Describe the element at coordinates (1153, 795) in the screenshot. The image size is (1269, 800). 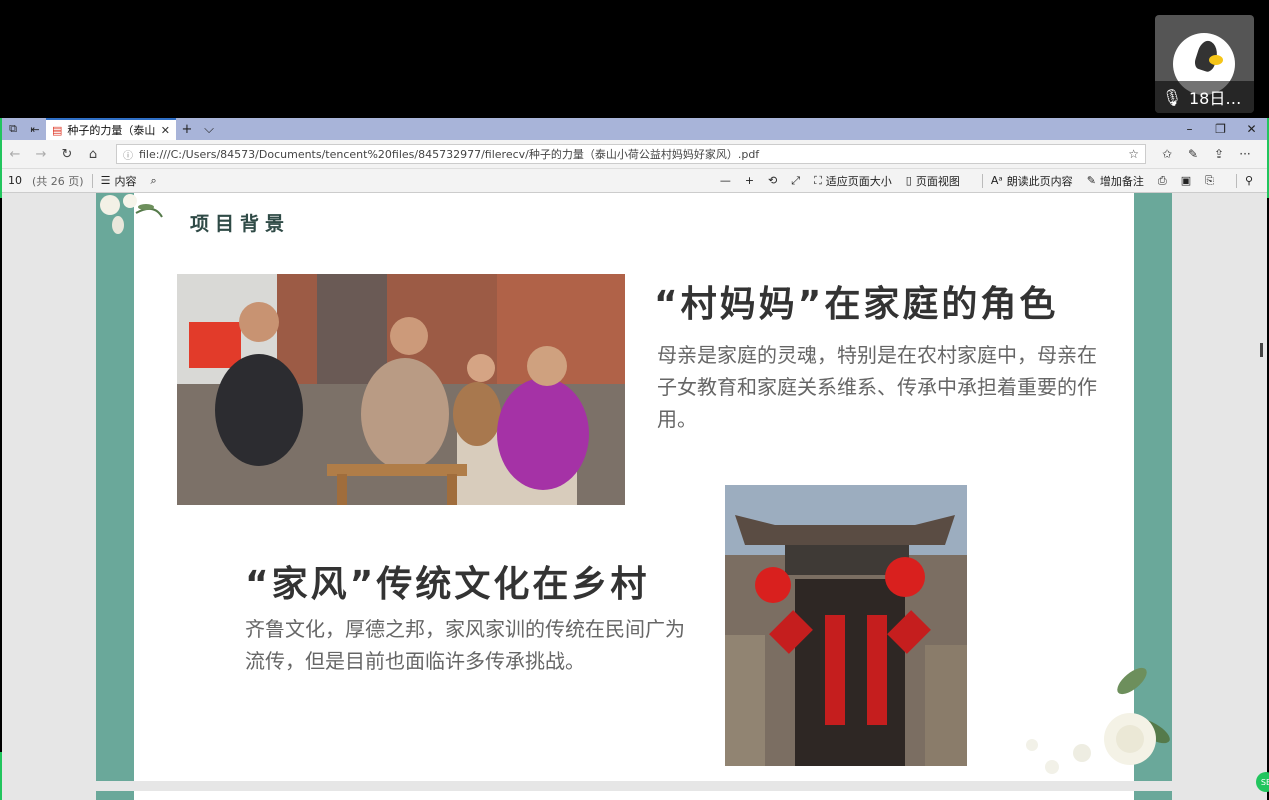
I see `teal-border-right` at that location.